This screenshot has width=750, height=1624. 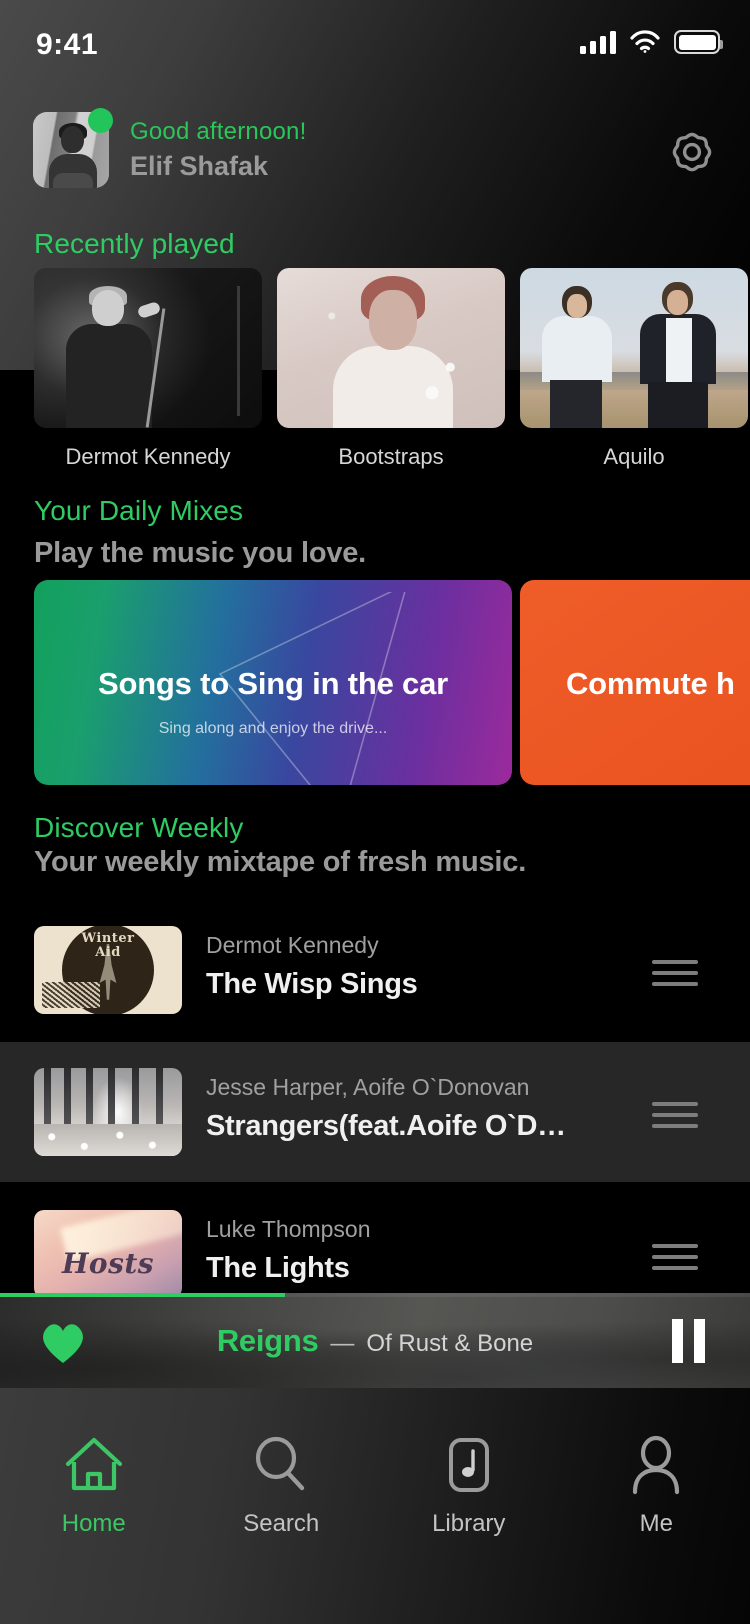 What do you see at coordinates (391, 456) in the screenshot?
I see `recently-played-label: Bootstraps` at bounding box center [391, 456].